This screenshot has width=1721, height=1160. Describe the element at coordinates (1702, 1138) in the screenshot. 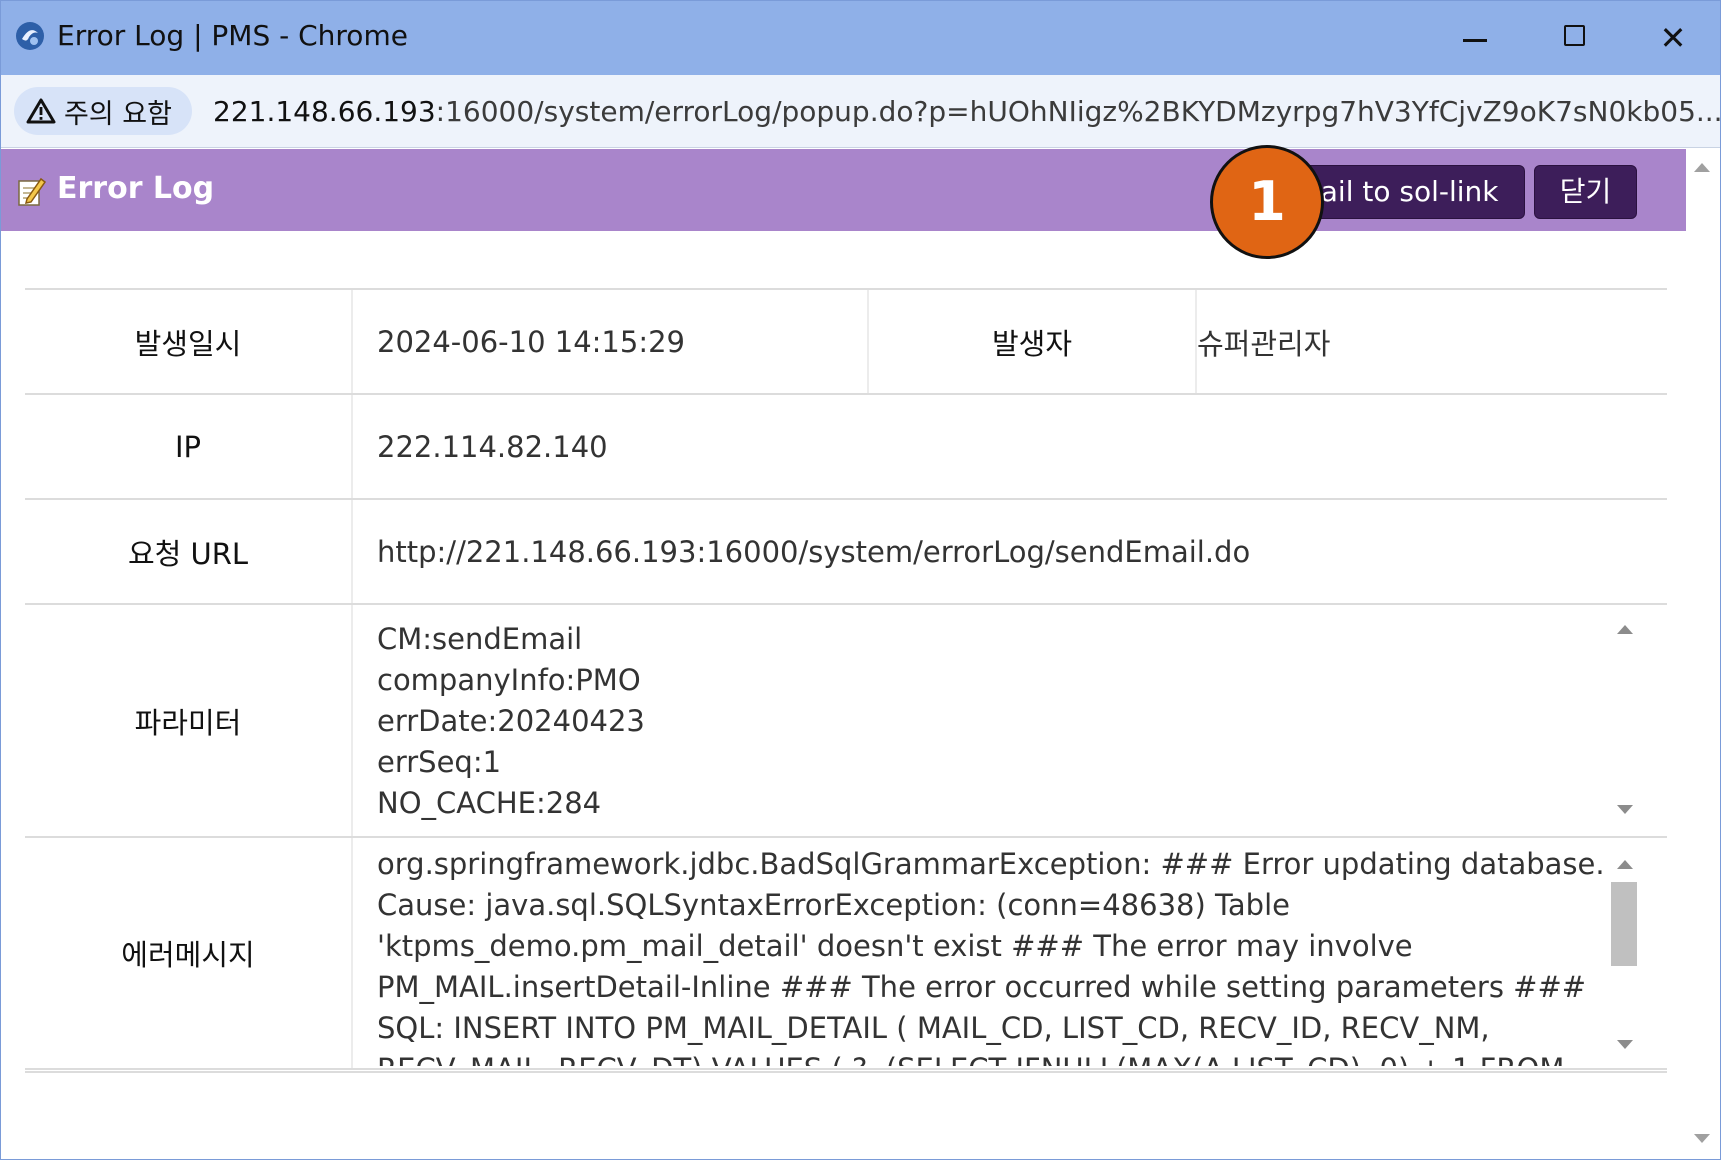

I see `scroll-down-arrow-icon` at that location.